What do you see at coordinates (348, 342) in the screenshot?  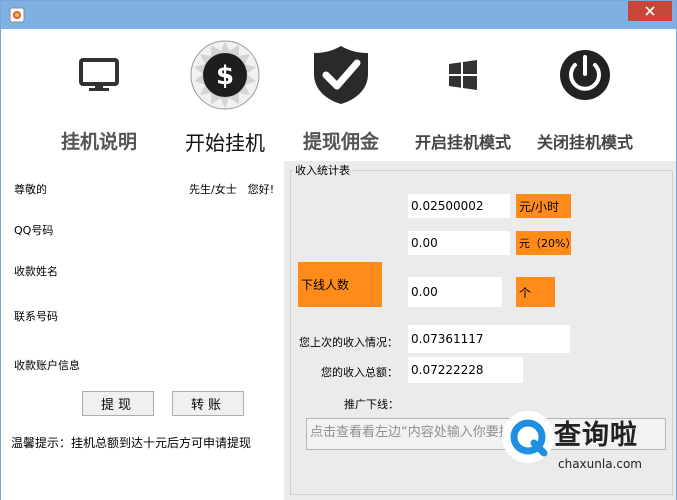 I see `last-income-label: 您上次的收入情况：` at bounding box center [348, 342].